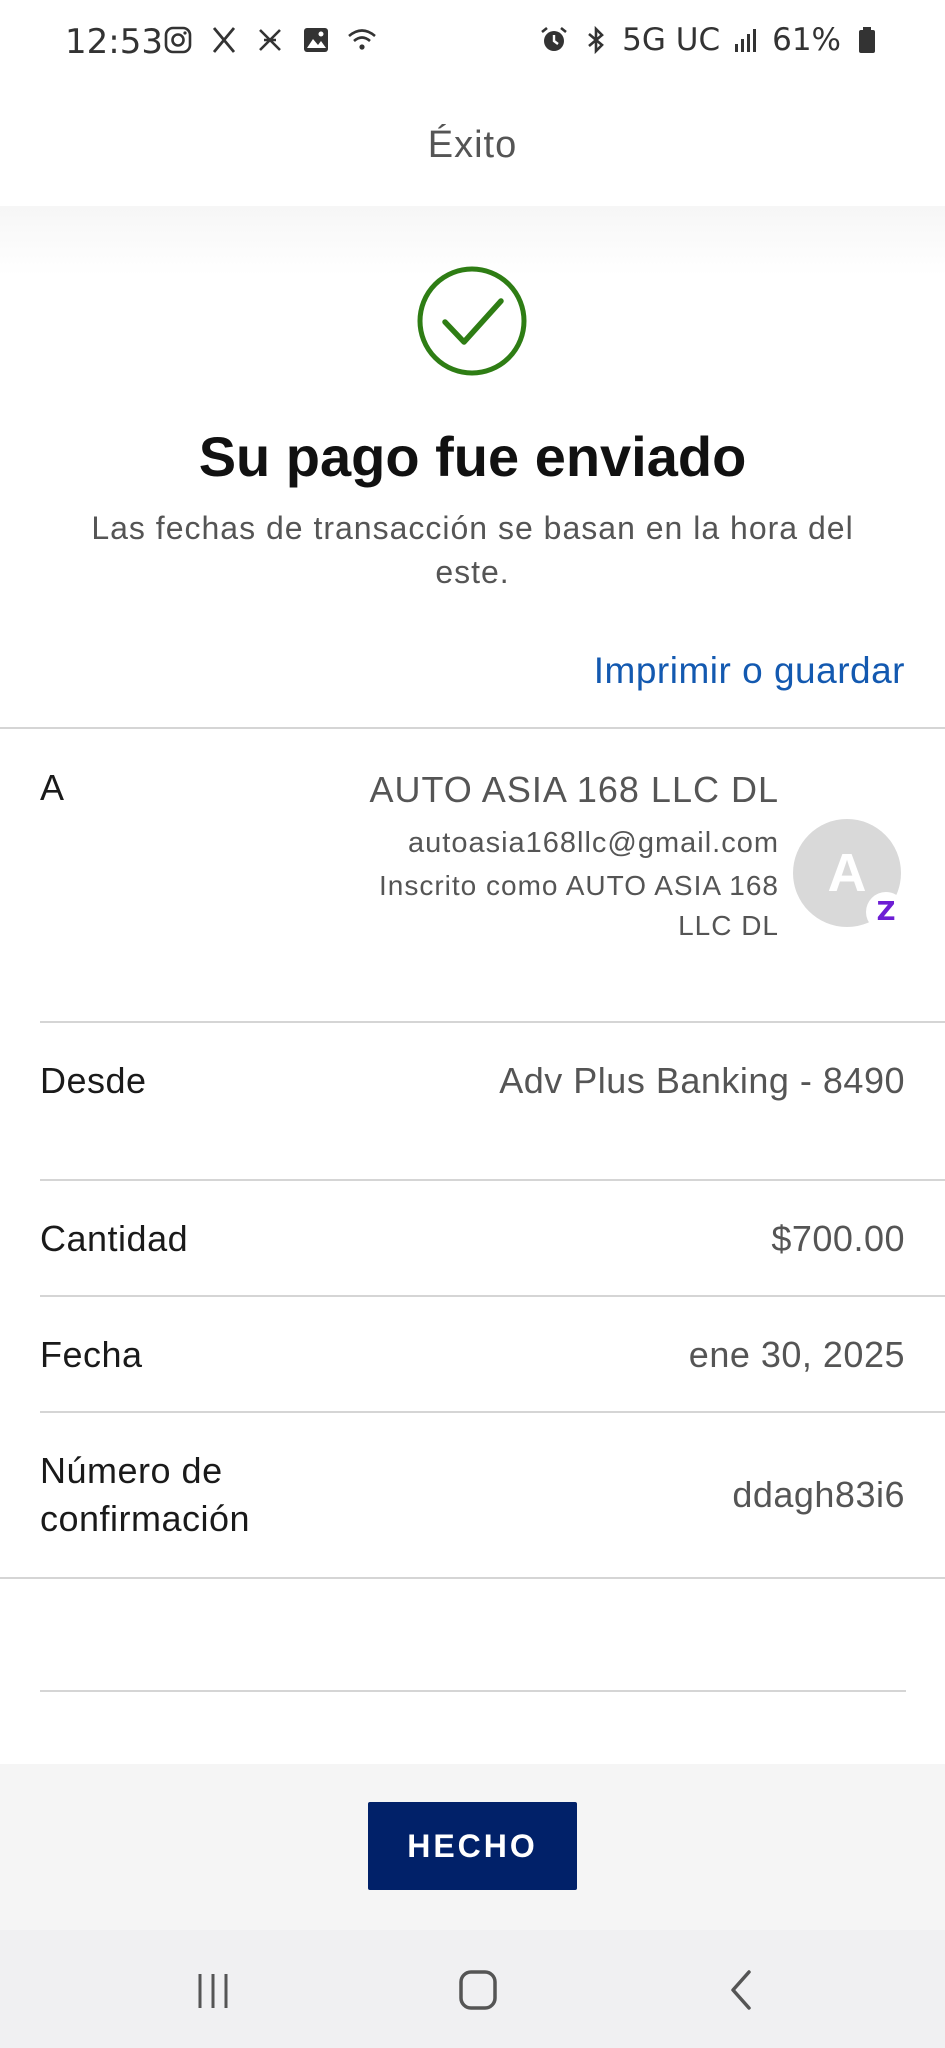 The image size is (945, 2048). Describe the element at coordinates (145, 1494) in the screenshot. I see `confirmation-label: Número de confirmación` at that location.